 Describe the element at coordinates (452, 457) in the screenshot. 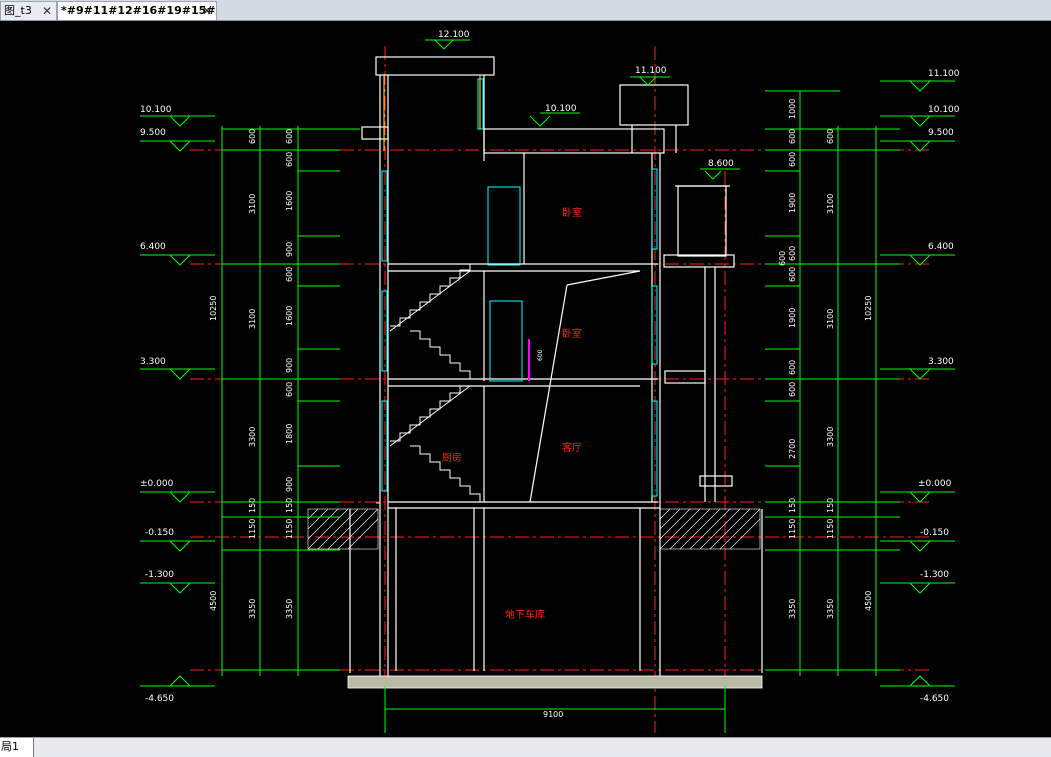

I see `room-label-kitchen: 厨房` at that location.